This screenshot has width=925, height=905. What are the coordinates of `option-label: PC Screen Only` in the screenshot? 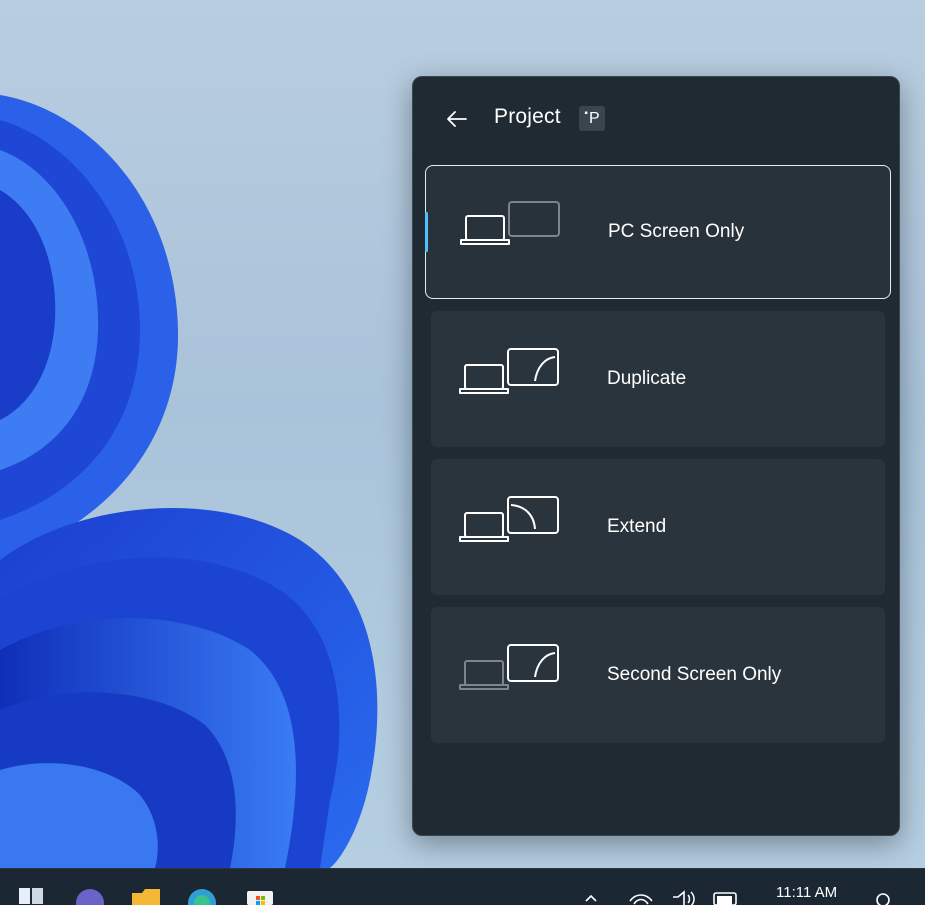 It's located at (676, 231).